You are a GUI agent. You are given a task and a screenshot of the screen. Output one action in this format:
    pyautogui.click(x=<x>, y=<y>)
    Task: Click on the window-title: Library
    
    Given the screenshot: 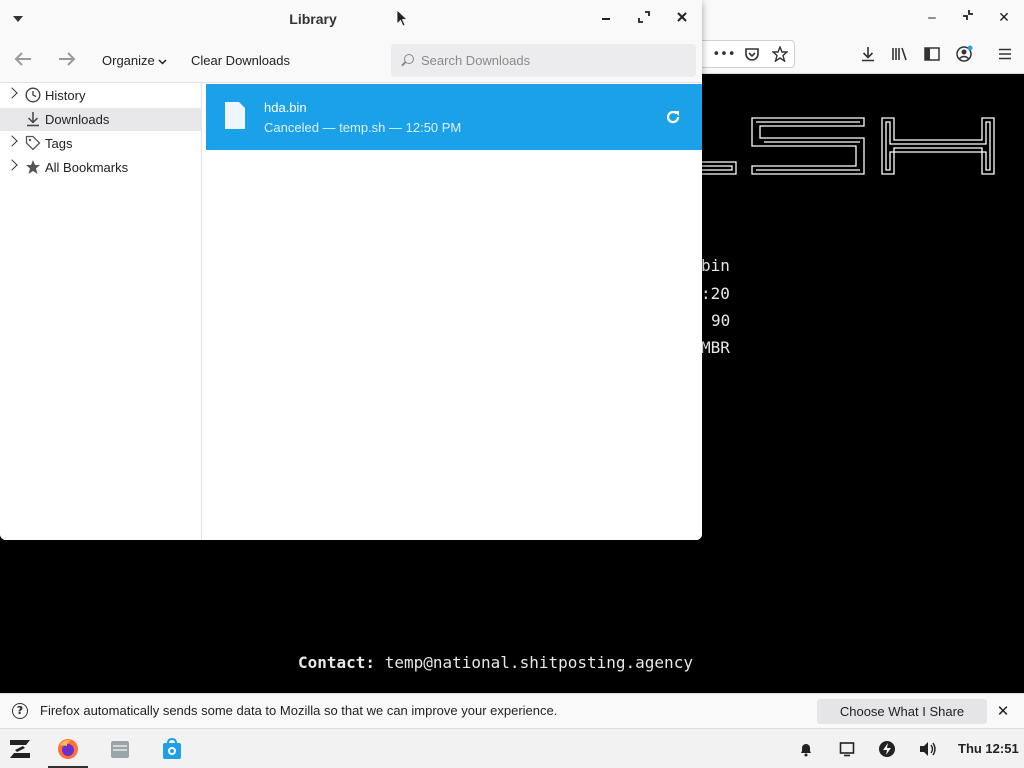 What is the action you would take?
    pyautogui.click(x=313, y=19)
    